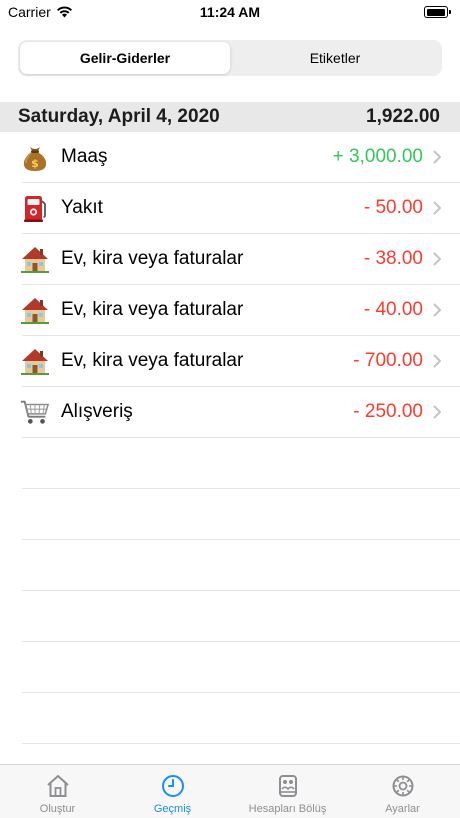  I want to click on transaction-amount: - 40.00, so click(393, 309).